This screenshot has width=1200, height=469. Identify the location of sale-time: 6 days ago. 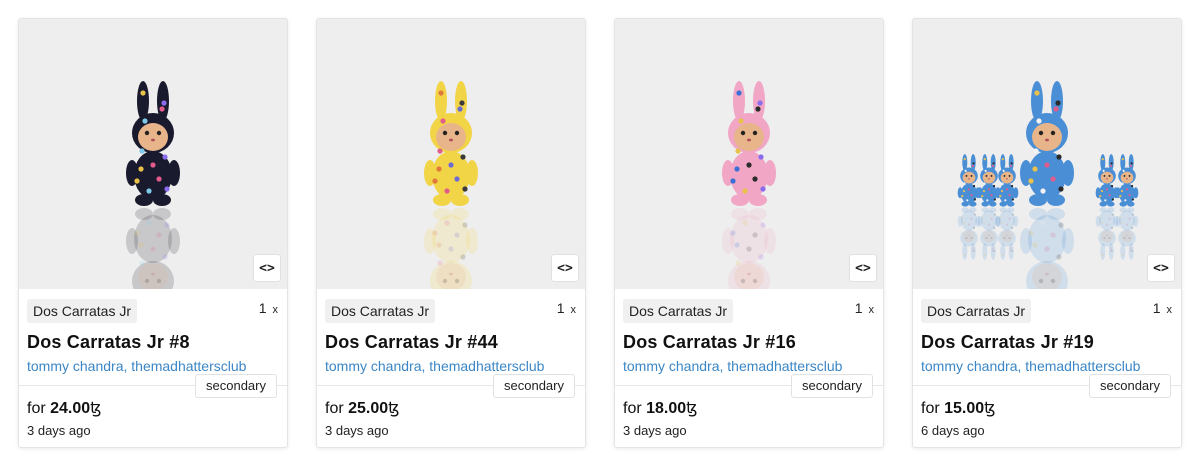
(953, 430).